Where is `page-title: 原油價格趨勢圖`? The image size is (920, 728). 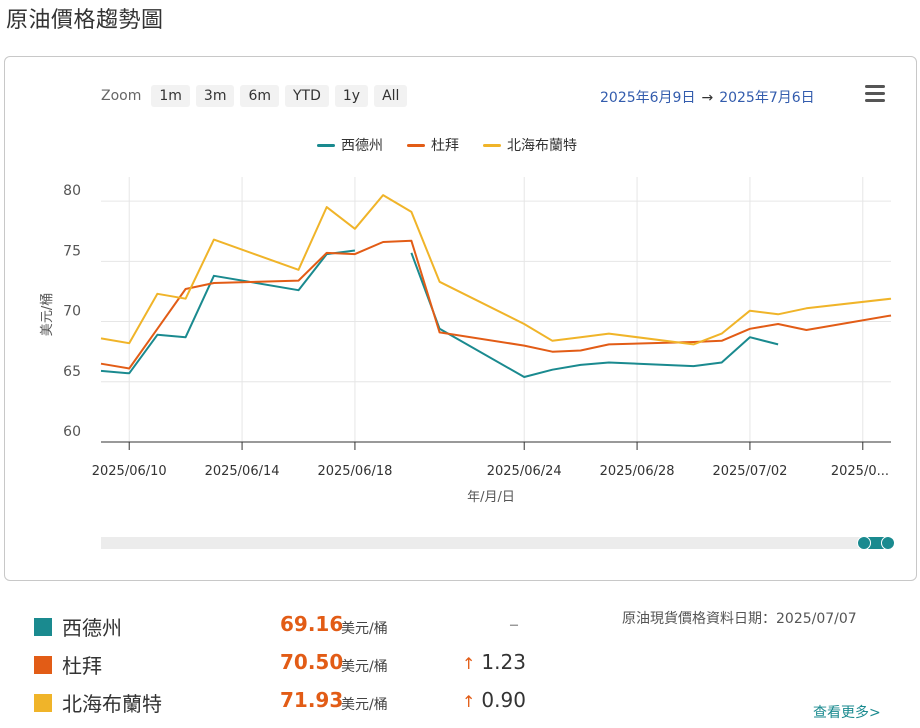
page-title: 原油價格趨勢圖 is located at coordinates (85, 20).